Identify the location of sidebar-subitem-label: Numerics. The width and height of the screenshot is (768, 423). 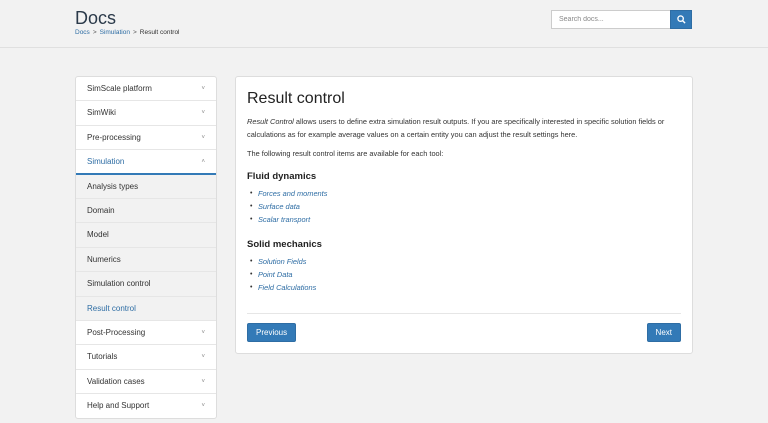
(104, 259).